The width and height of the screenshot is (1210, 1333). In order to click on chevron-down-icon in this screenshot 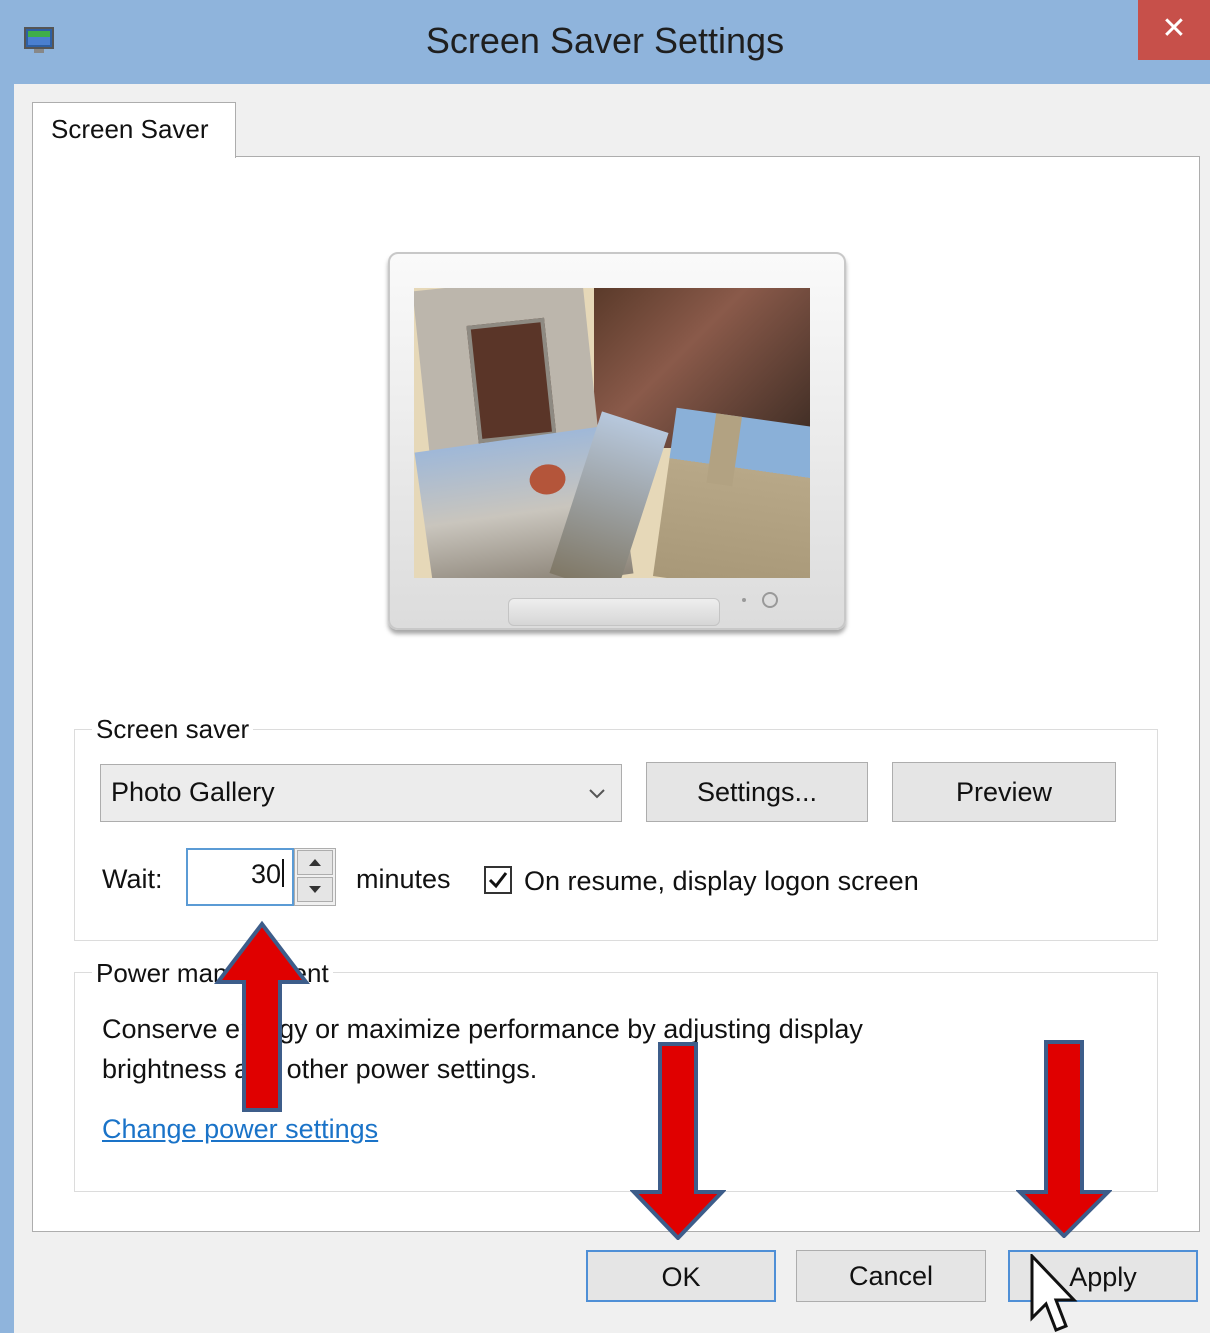, I will do `click(597, 794)`.